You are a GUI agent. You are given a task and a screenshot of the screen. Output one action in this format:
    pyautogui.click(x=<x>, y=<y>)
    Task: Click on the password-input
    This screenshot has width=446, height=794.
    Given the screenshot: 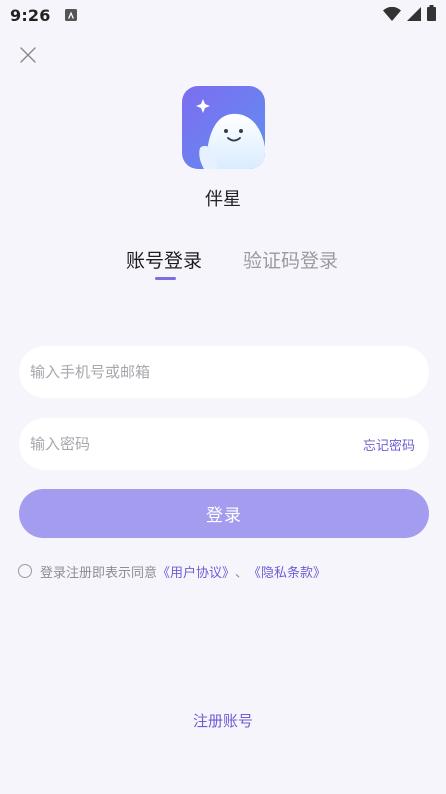 What is the action you would take?
    pyautogui.click(x=195, y=444)
    